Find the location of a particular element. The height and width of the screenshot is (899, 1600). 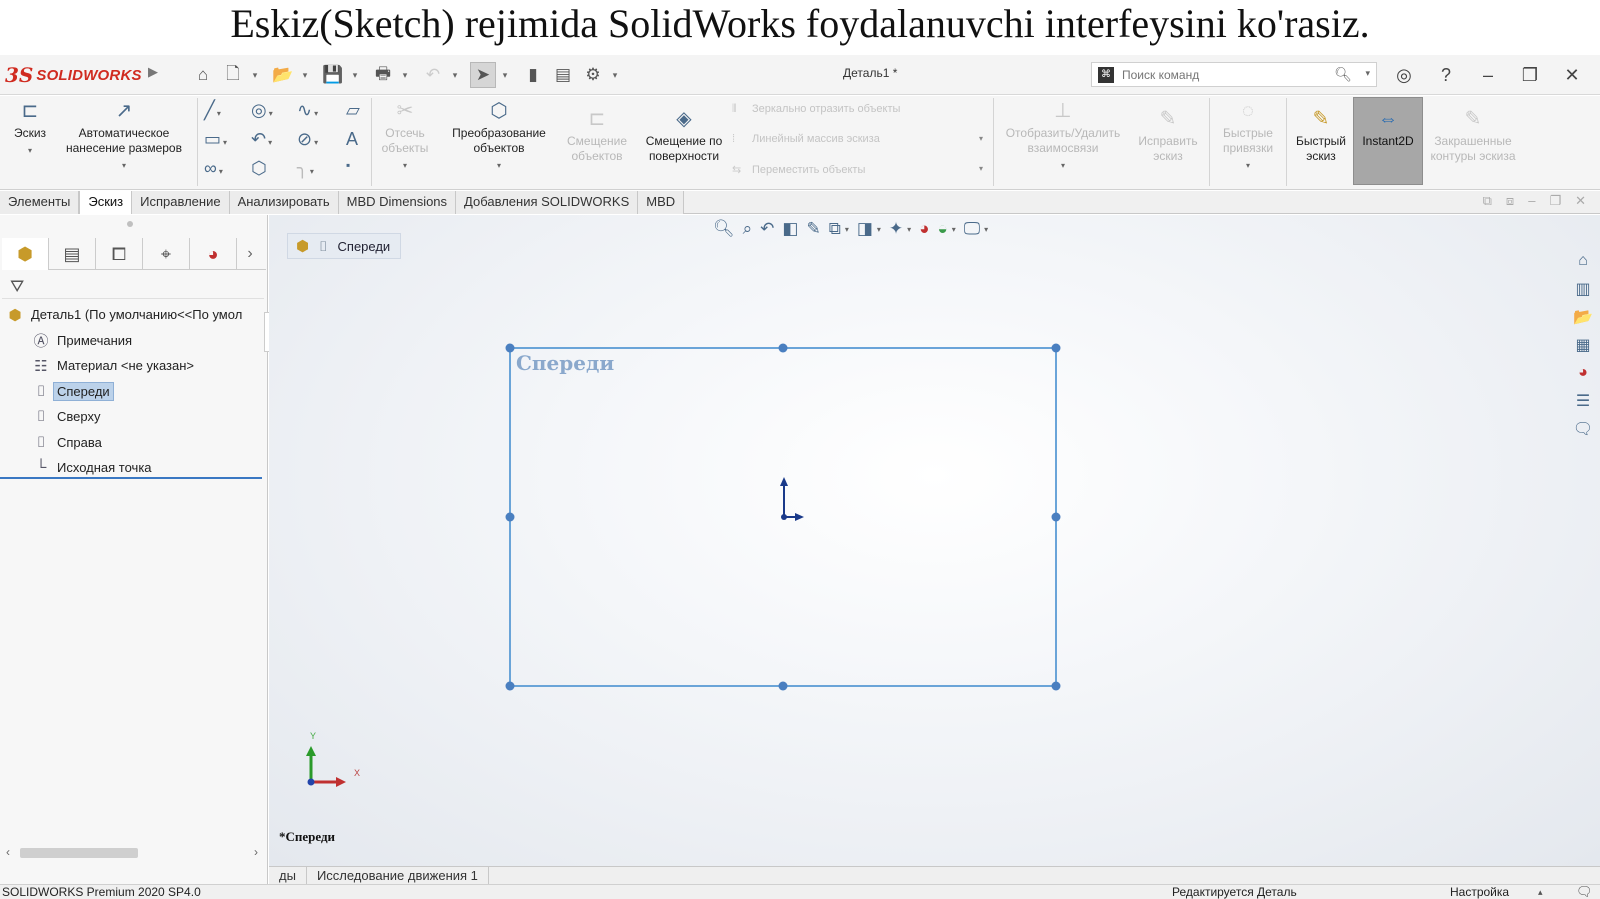

save-icon: 💾 is located at coordinates (333, 75).